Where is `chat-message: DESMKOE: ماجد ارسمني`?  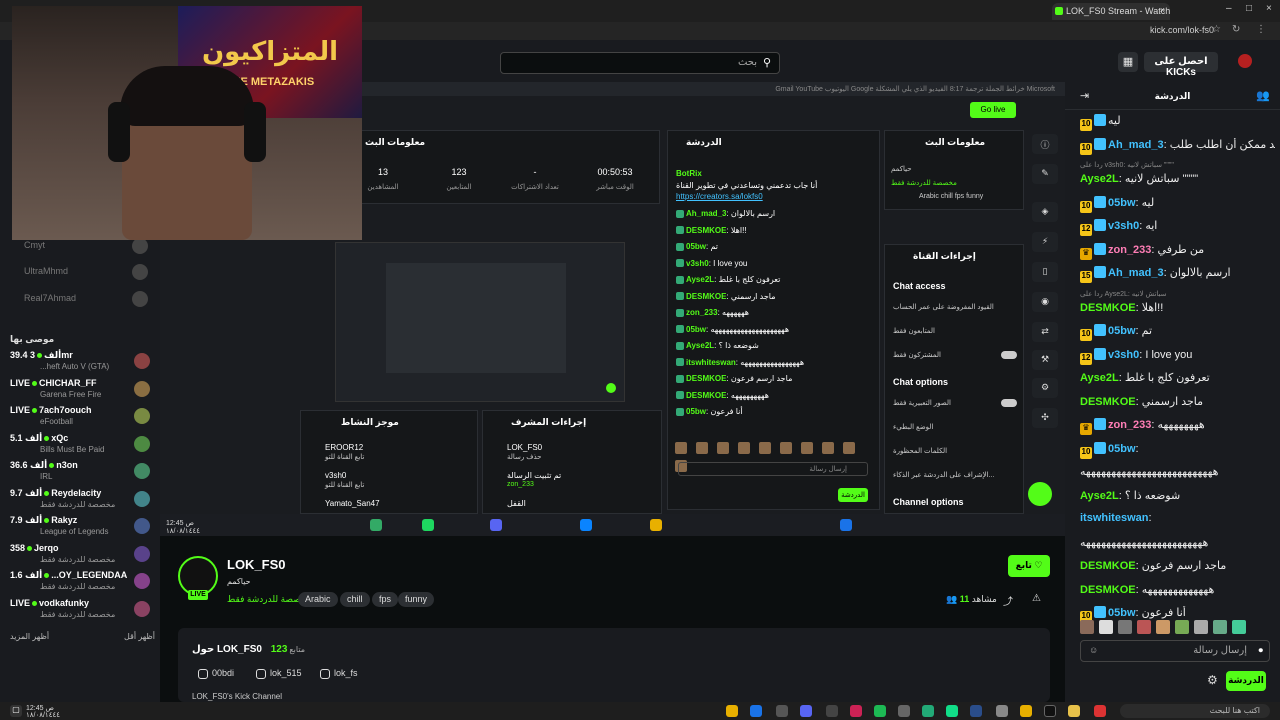
chat-message: DESMKOE: ماجد ارسمني is located at coordinates (1177, 401).